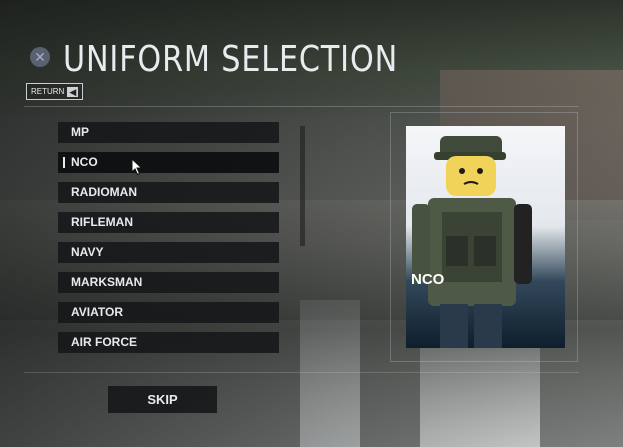 The width and height of the screenshot is (623, 447). Describe the element at coordinates (104, 192) in the screenshot. I see `uniform-option-label: RADIOMAN` at that location.